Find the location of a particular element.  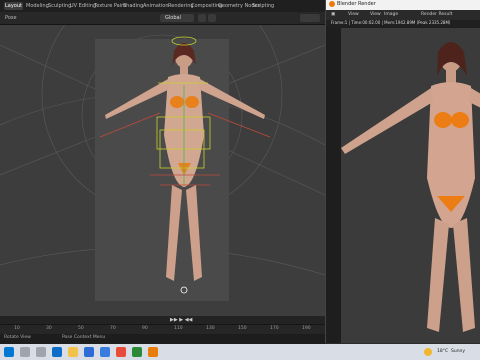

sun-icon is located at coordinates (428, 352).